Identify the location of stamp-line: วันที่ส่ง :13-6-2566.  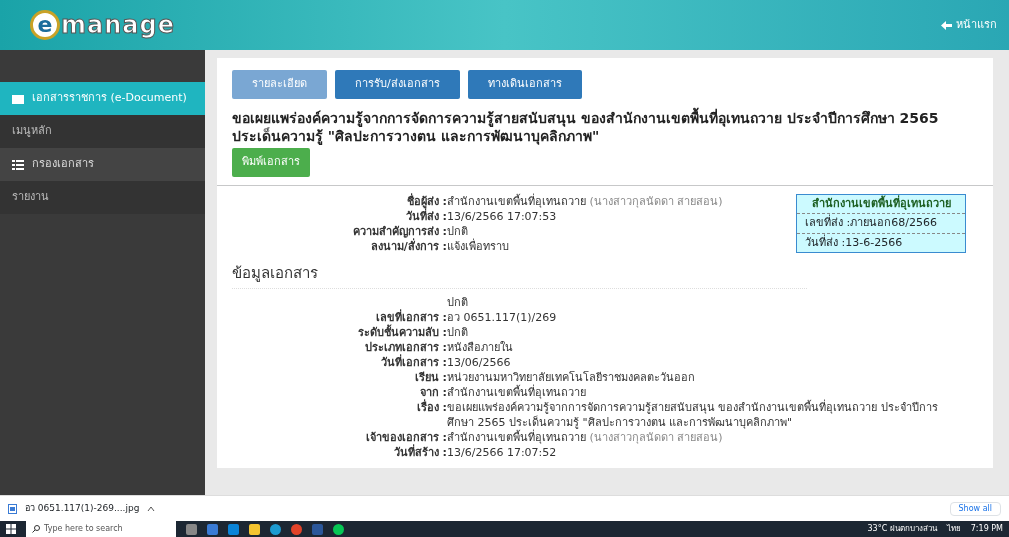
(854, 242).